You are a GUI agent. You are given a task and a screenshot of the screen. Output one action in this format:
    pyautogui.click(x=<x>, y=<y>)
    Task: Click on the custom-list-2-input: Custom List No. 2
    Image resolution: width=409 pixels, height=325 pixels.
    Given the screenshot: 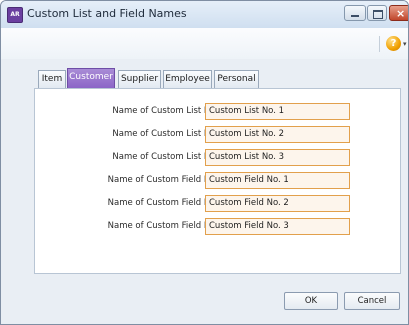 What is the action you would take?
    pyautogui.click(x=277, y=134)
    